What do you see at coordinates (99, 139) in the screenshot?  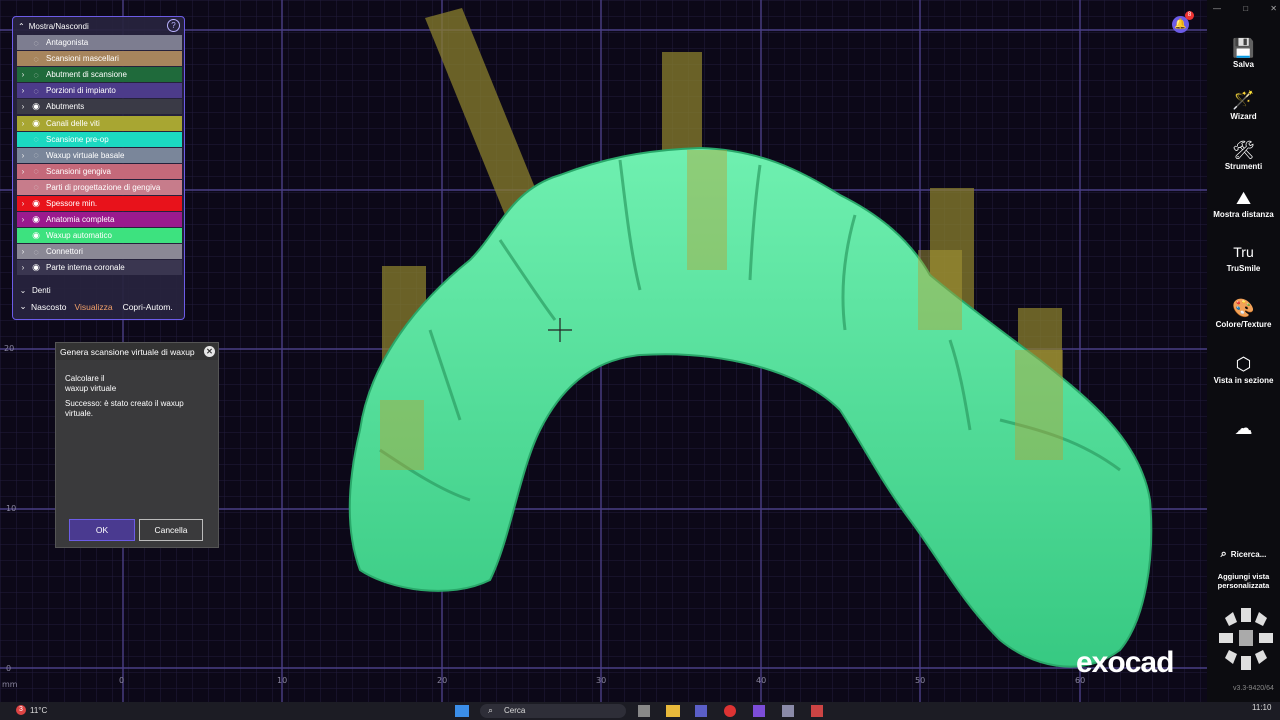 I see `layer-row: ◌ Scansione pre-op` at bounding box center [99, 139].